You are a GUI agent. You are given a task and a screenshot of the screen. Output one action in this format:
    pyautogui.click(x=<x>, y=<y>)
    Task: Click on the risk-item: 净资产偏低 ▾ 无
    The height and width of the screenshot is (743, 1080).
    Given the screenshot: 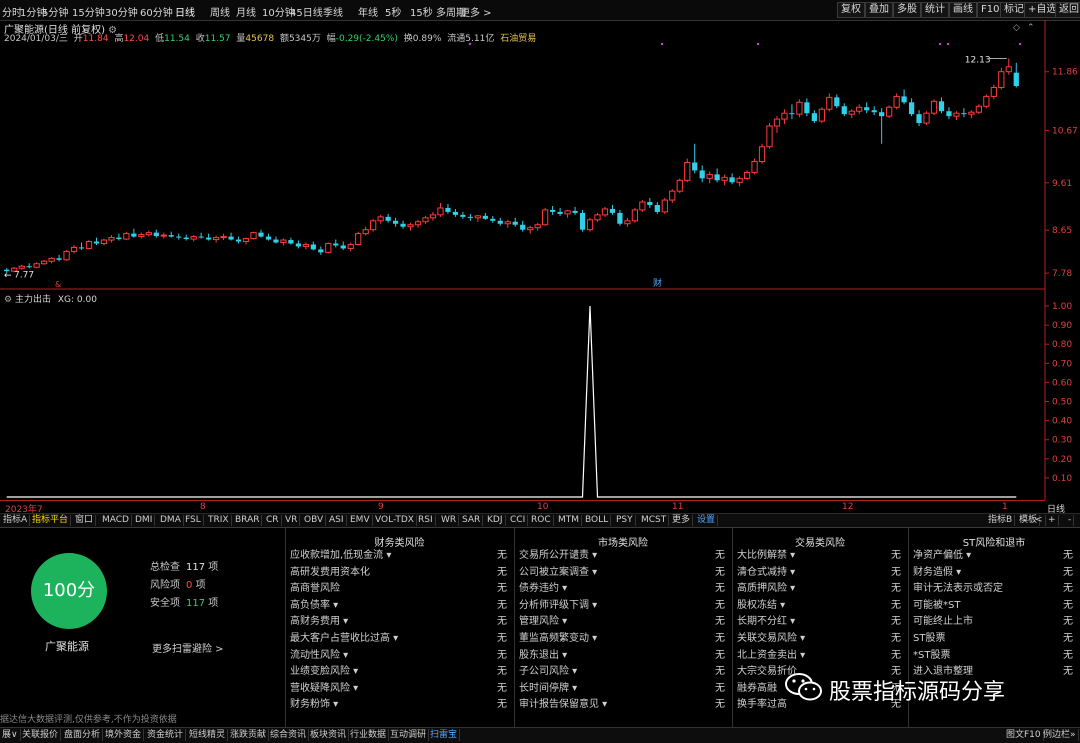 What is the action you would take?
    pyautogui.click(x=993, y=556)
    